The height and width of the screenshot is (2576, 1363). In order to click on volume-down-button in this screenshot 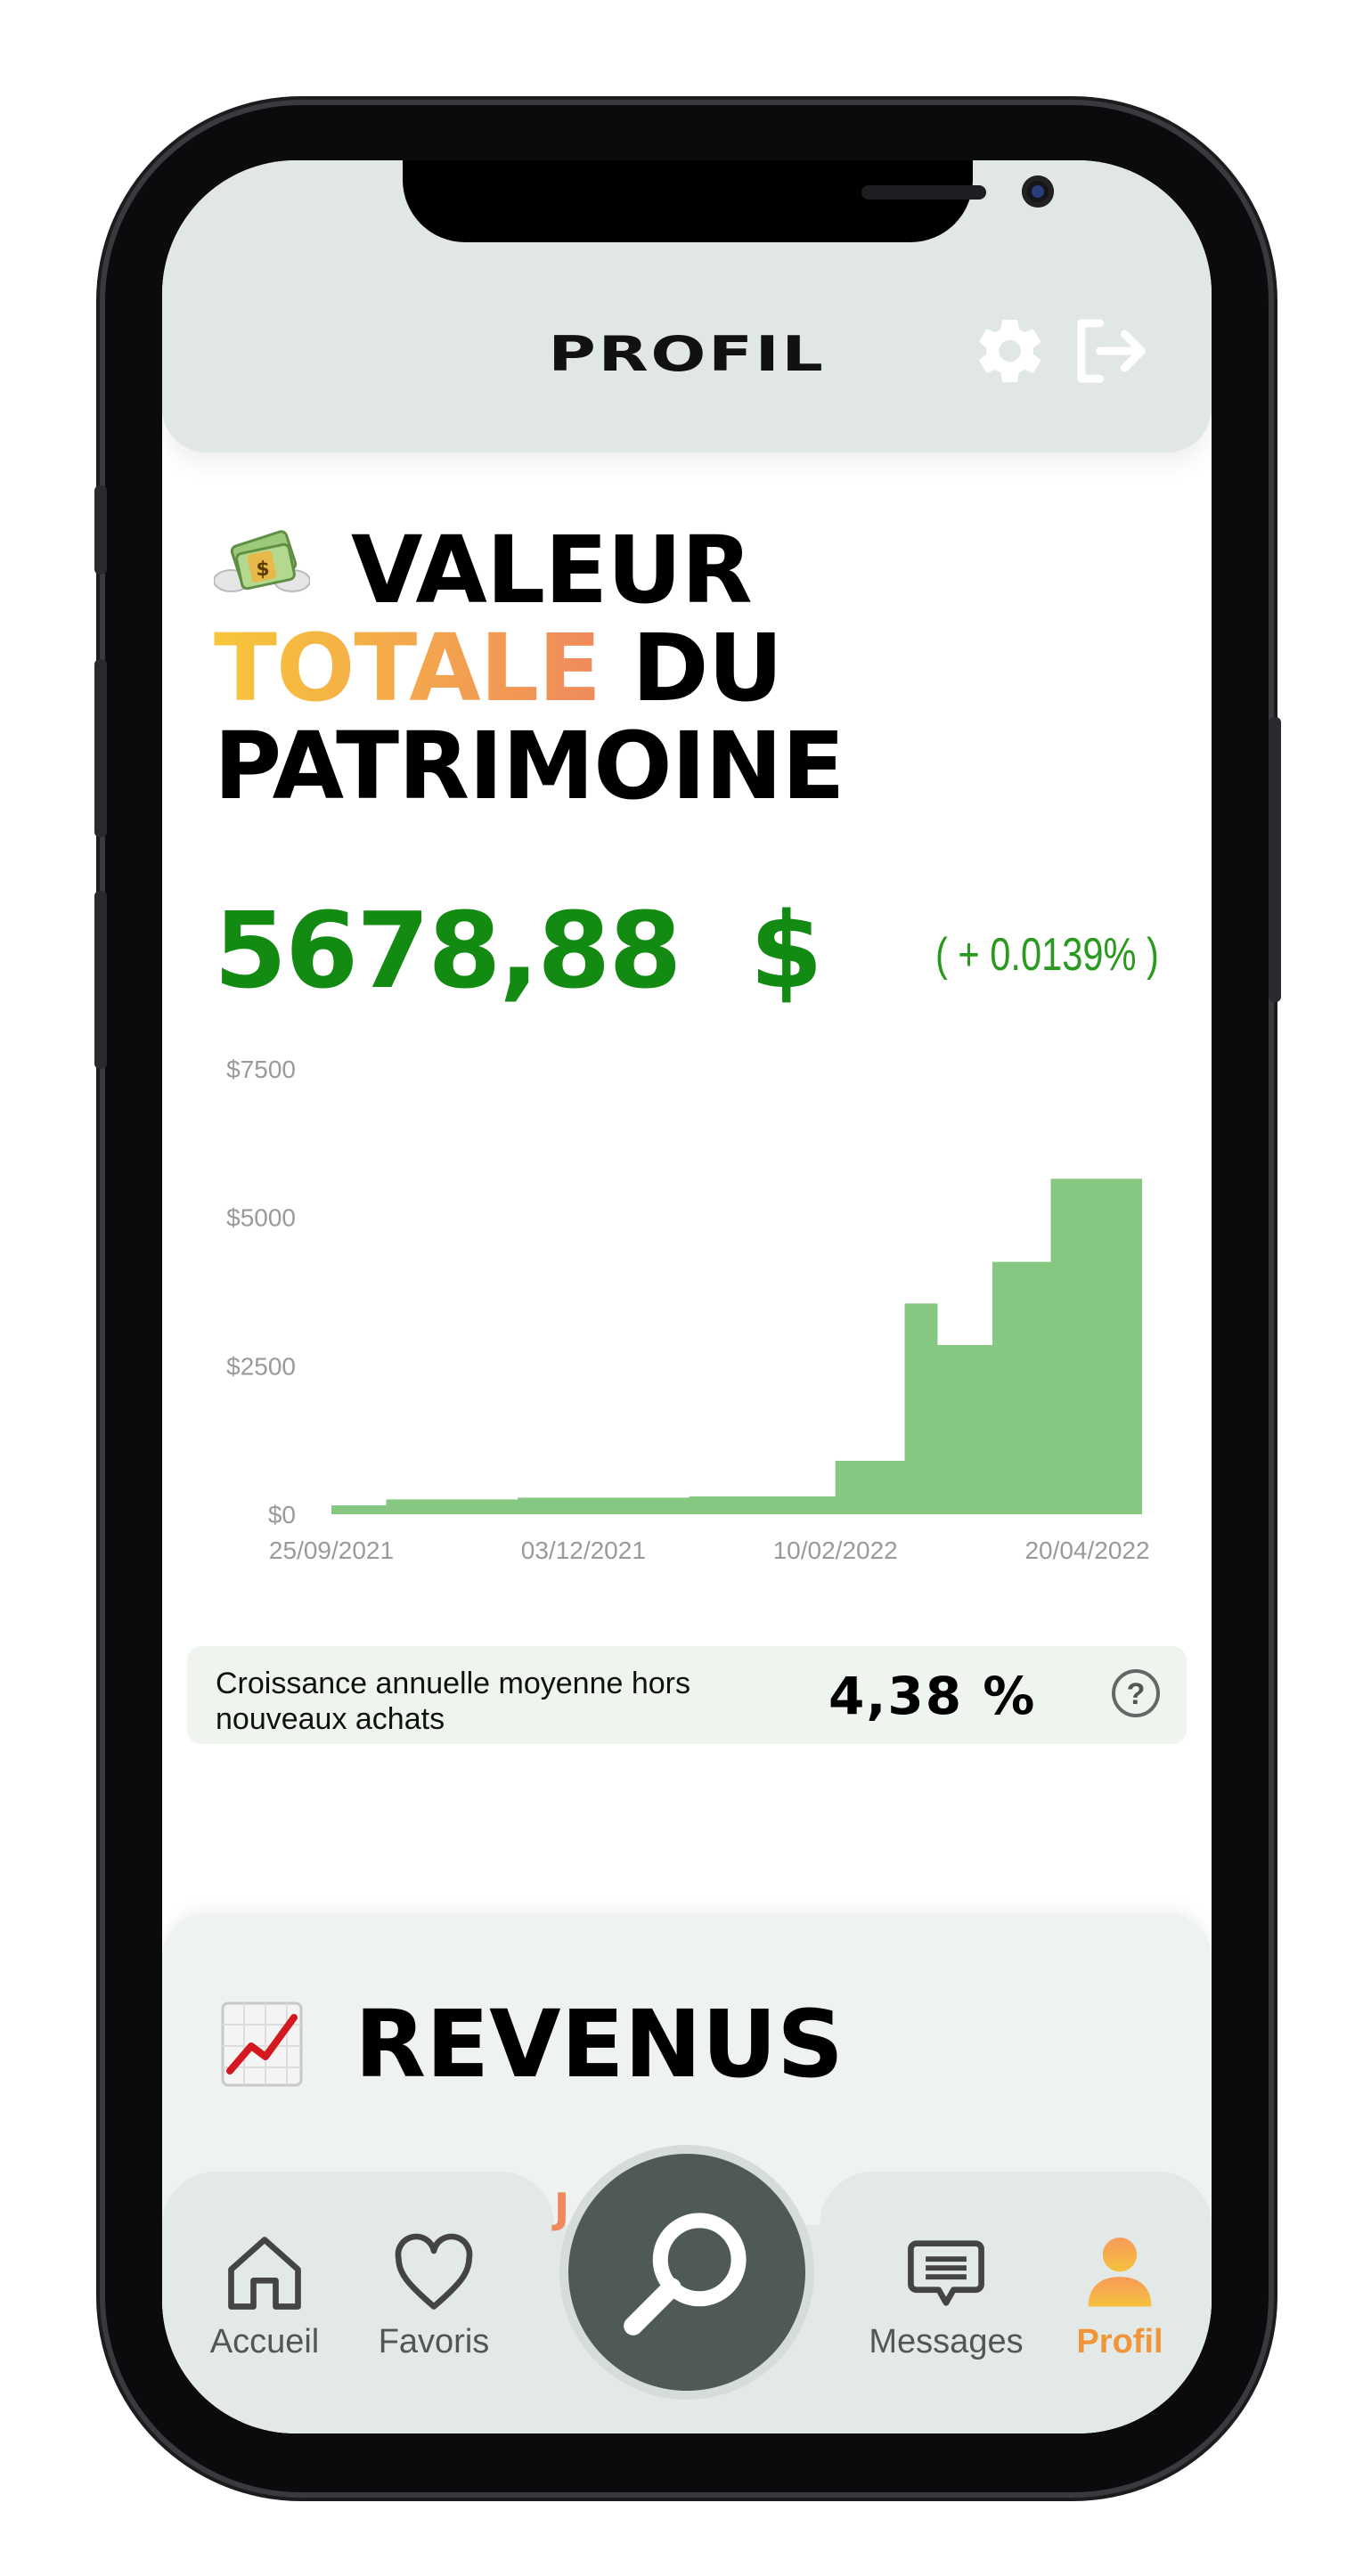, I will do `click(101, 980)`.